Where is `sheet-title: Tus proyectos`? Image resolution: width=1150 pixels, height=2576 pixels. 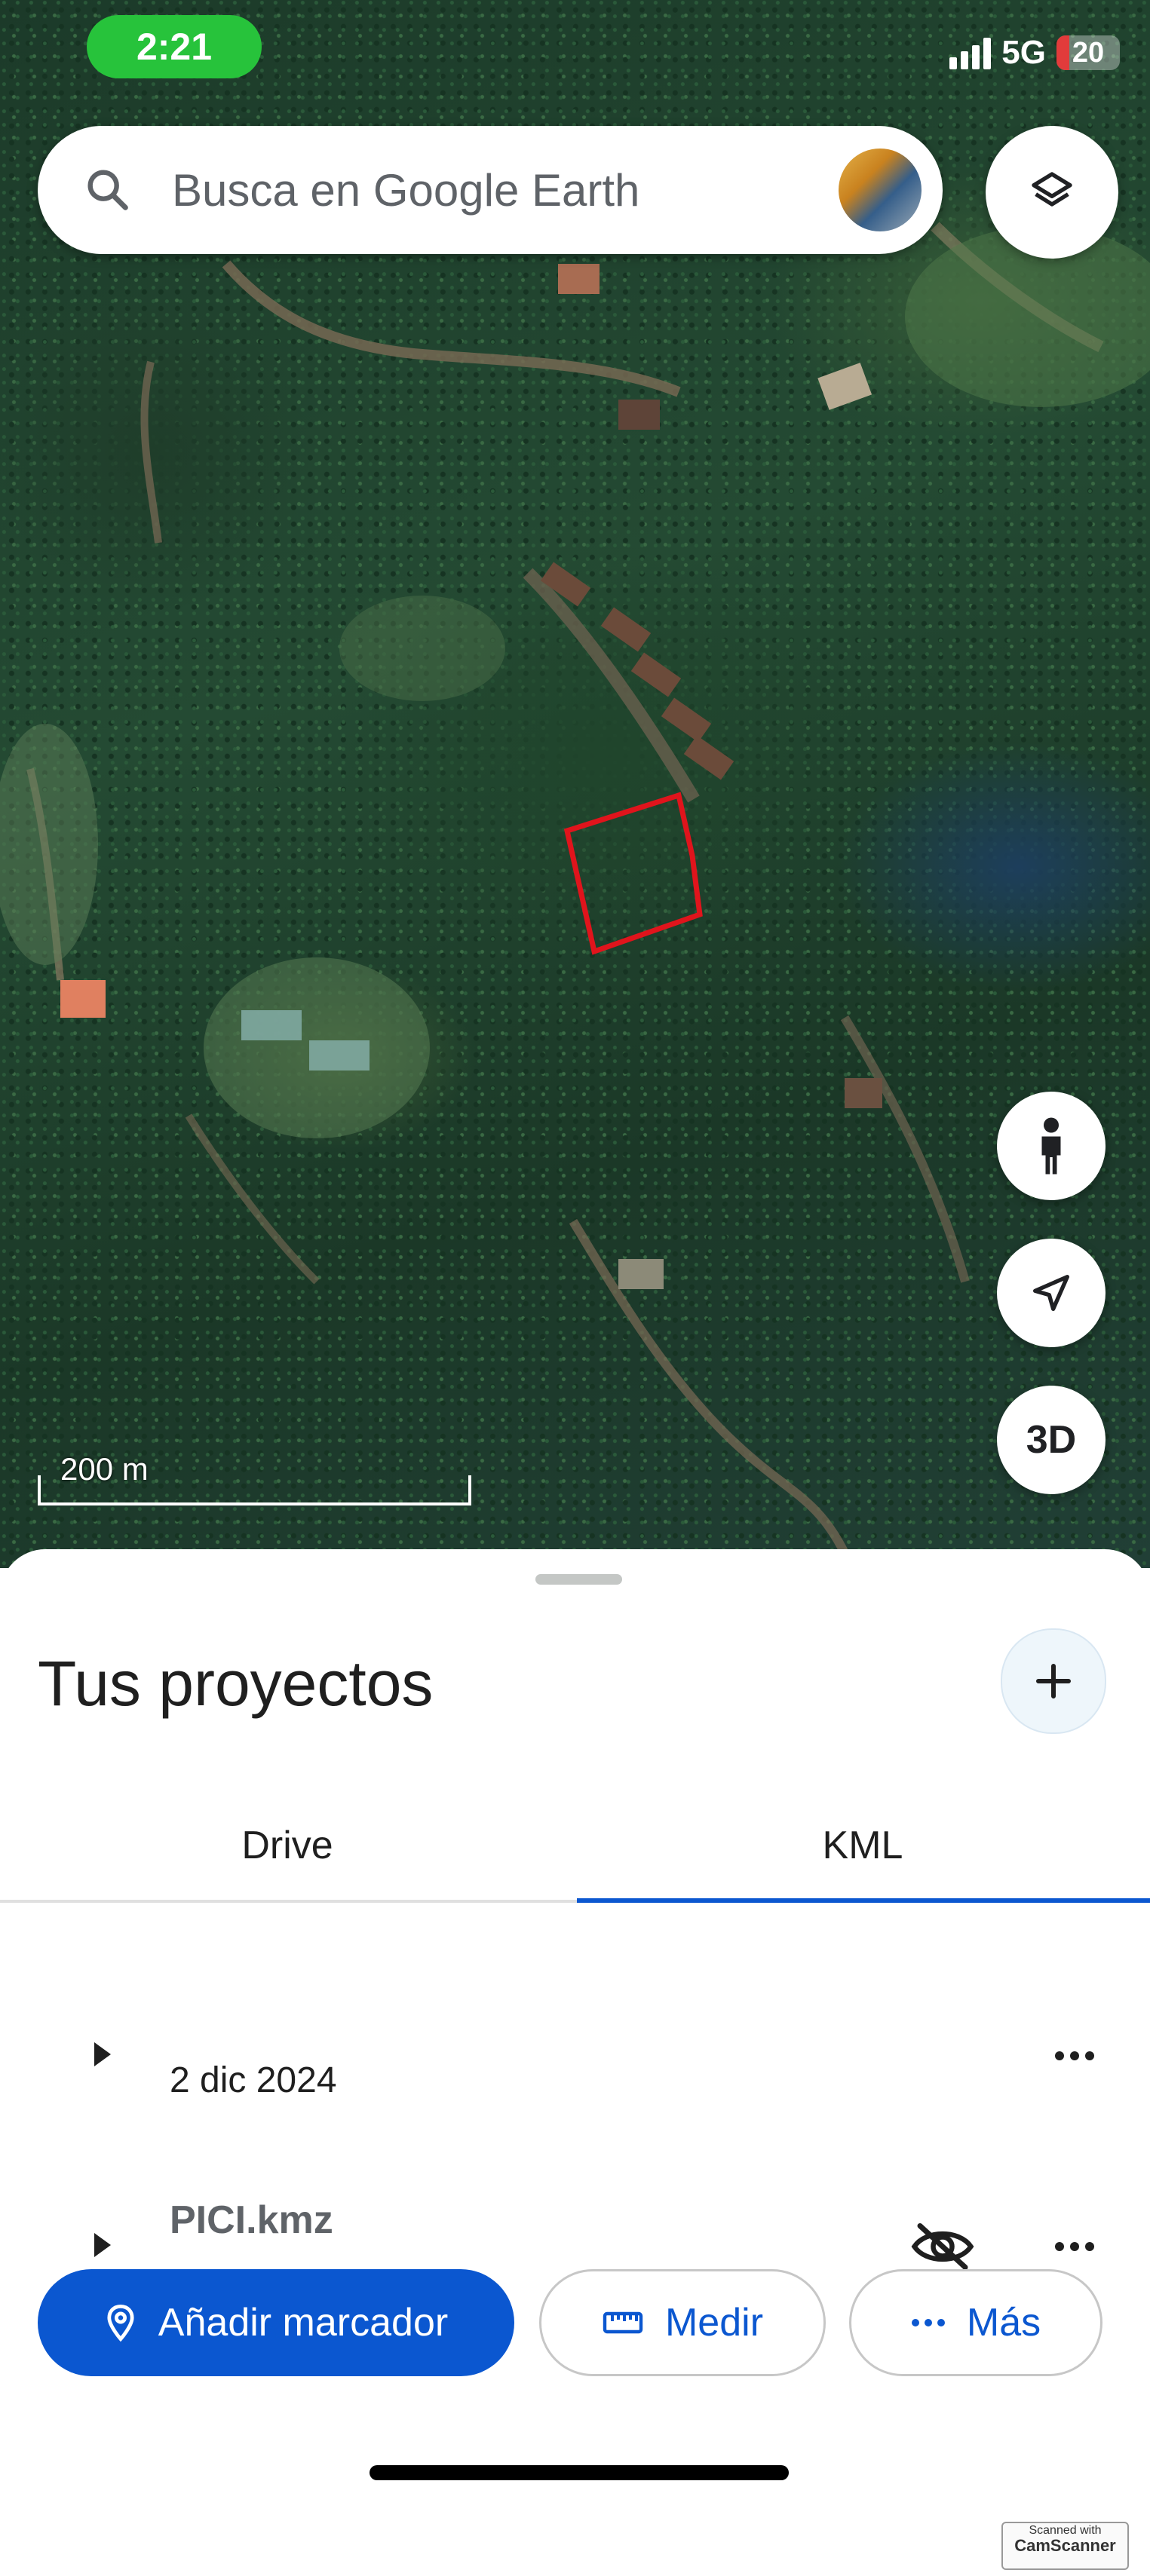 sheet-title: Tus proyectos is located at coordinates (236, 1683).